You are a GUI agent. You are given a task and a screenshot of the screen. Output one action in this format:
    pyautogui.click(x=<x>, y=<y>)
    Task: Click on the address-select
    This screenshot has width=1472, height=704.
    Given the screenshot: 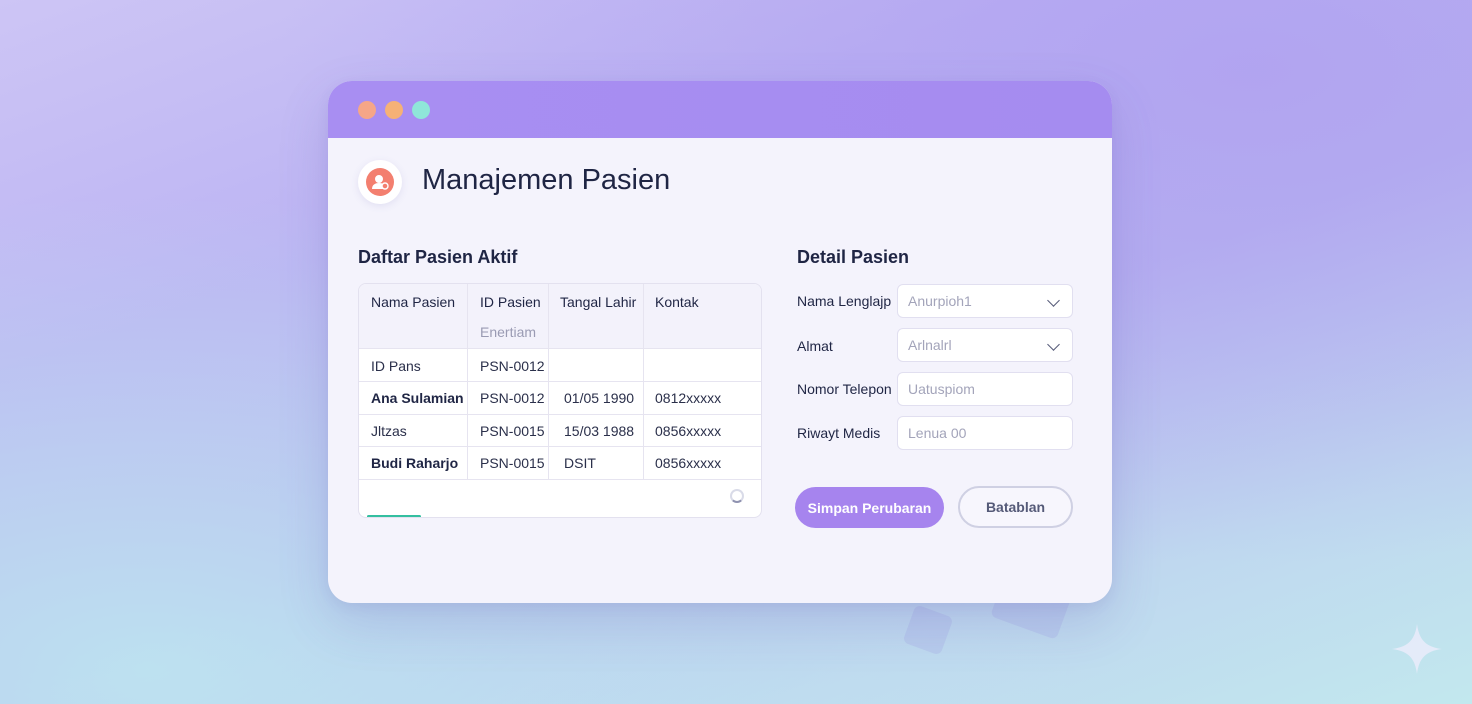 What is the action you would take?
    pyautogui.click(x=985, y=345)
    